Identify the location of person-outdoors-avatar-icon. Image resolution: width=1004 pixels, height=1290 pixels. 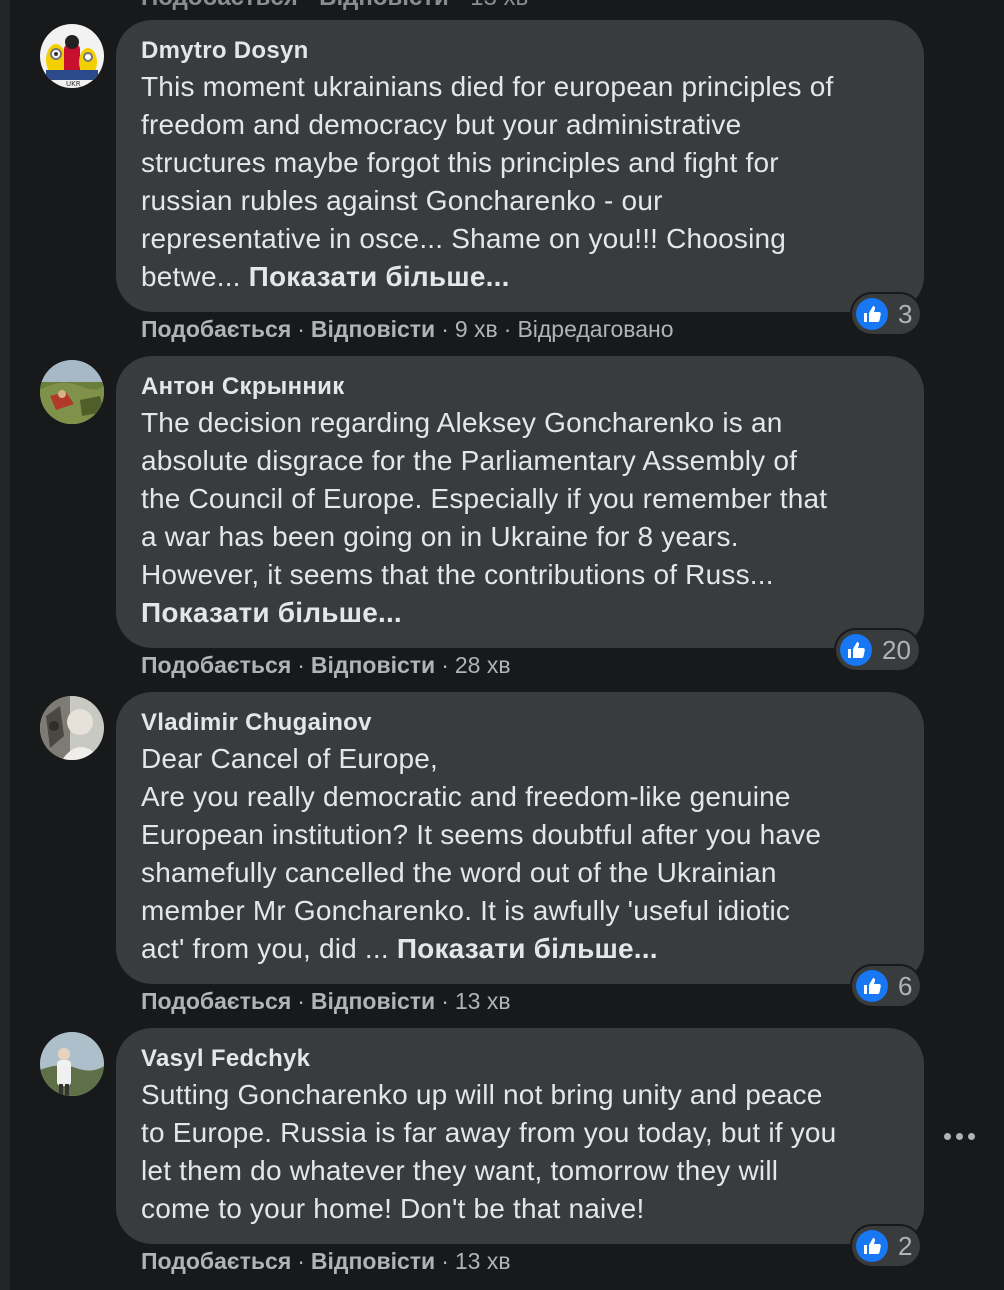
(72, 1064).